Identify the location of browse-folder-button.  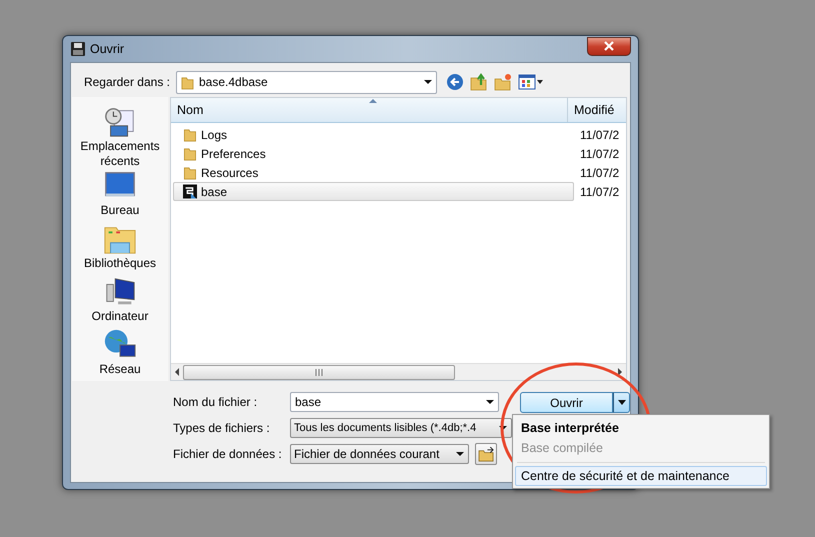
(486, 454).